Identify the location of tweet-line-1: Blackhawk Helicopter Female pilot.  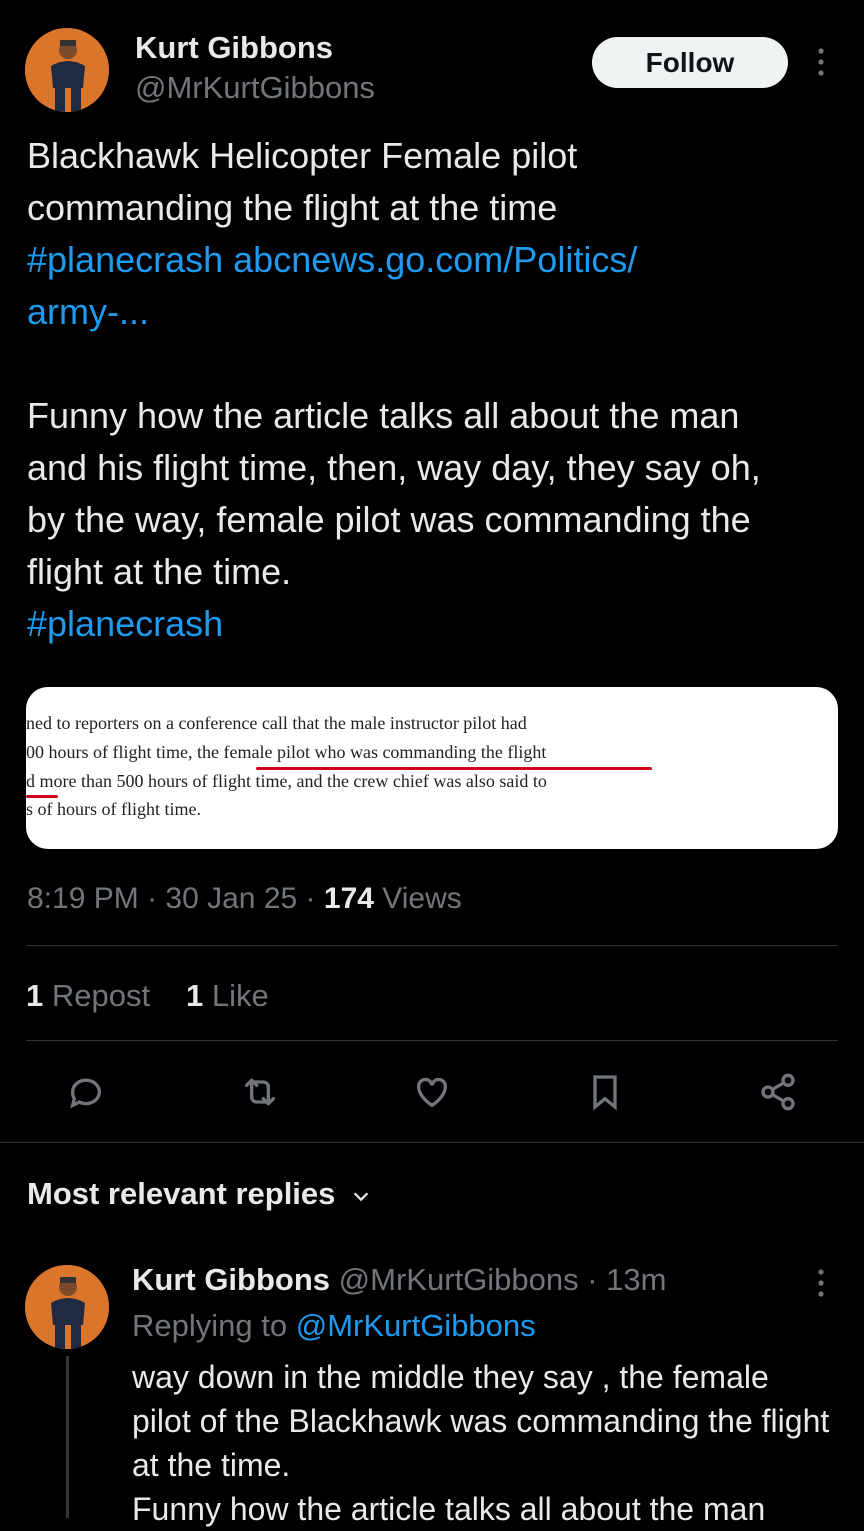
(302, 155).